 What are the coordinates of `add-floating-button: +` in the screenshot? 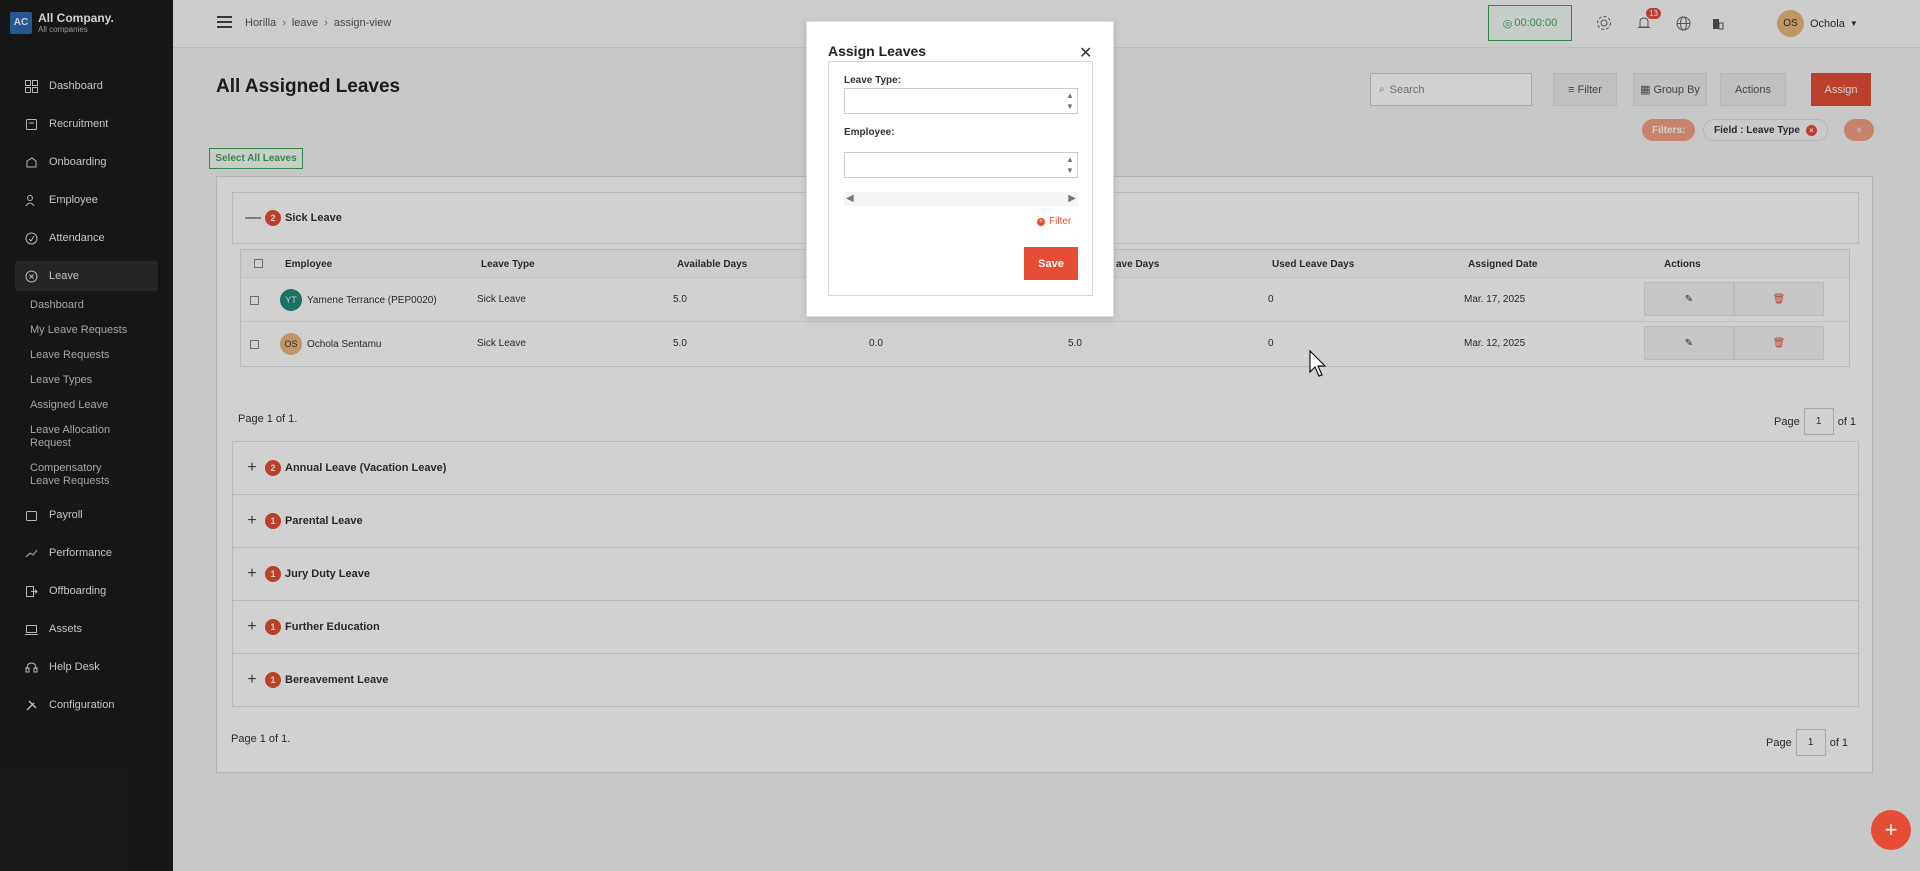 It's located at (1891, 830).